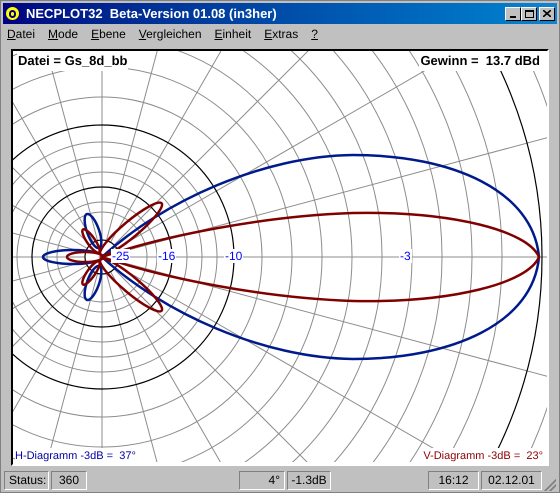 Image resolution: width=560 pixels, height=493 pixels. What do you see at coordinates (550, 485) in the screenshot?
I see `resize-grip-icon` at bounding box center [550, 485].